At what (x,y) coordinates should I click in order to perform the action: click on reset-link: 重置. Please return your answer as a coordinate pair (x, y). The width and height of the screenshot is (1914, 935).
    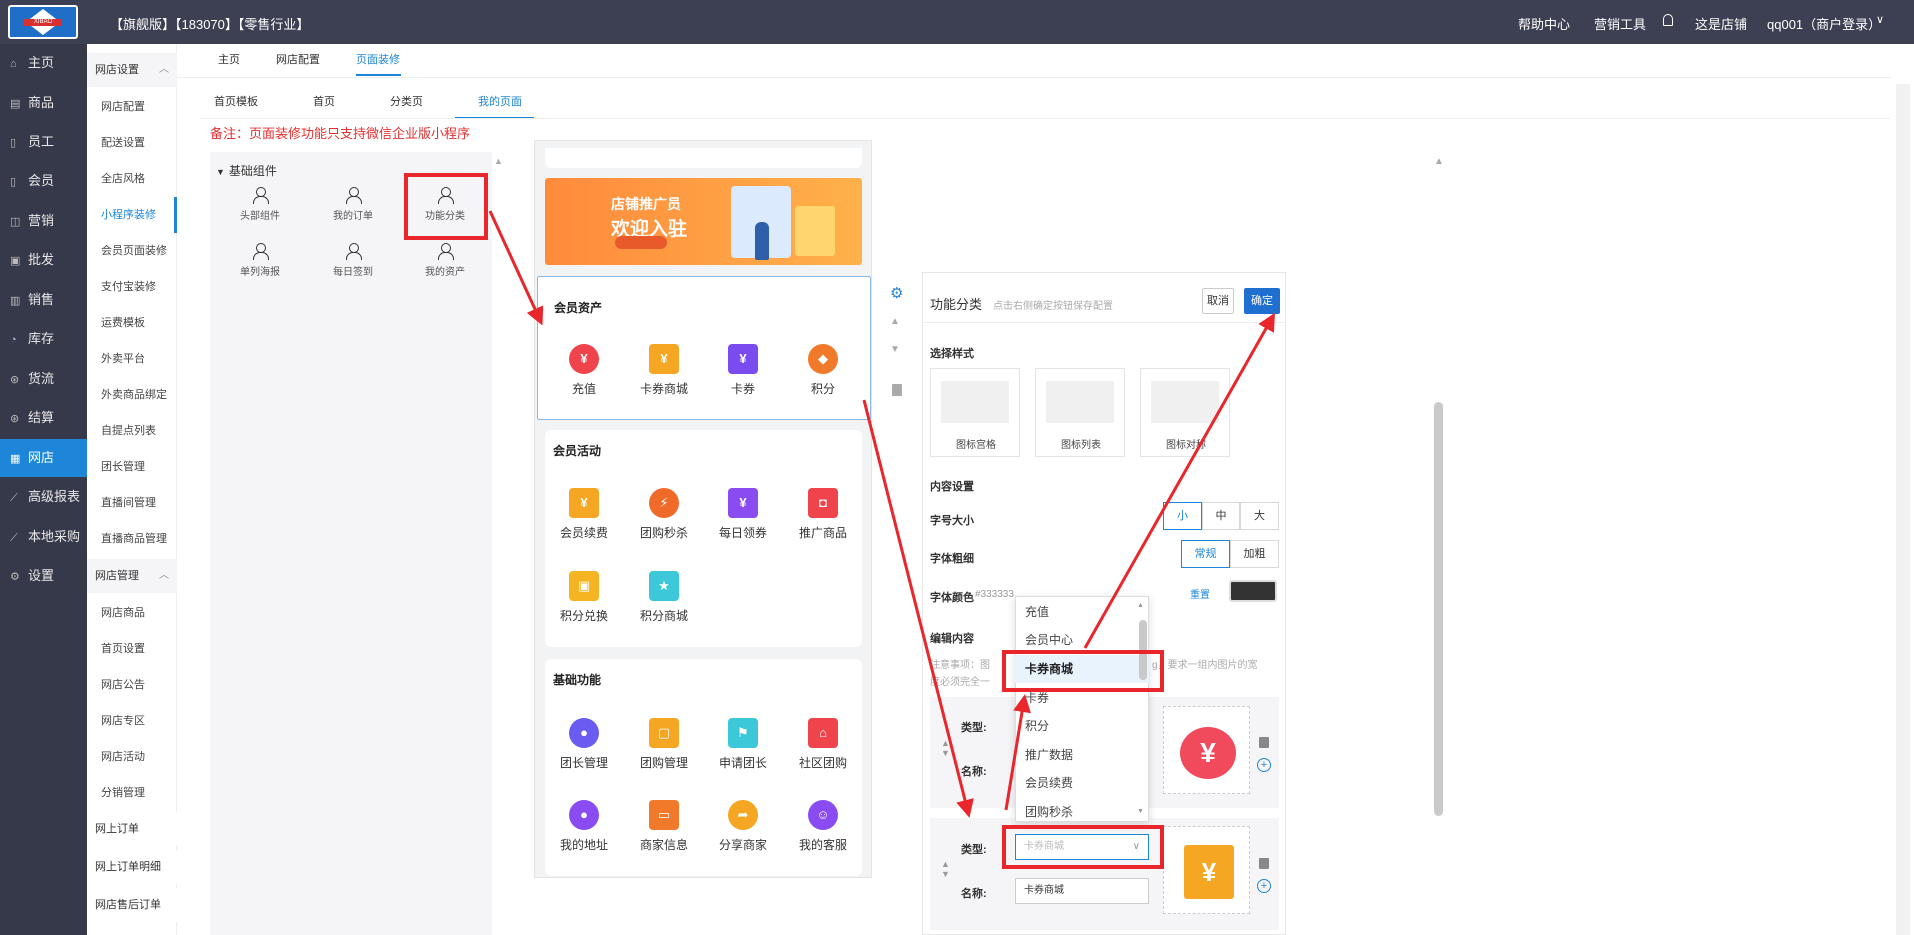
    Looking at the image, I should click on (1200, 593).